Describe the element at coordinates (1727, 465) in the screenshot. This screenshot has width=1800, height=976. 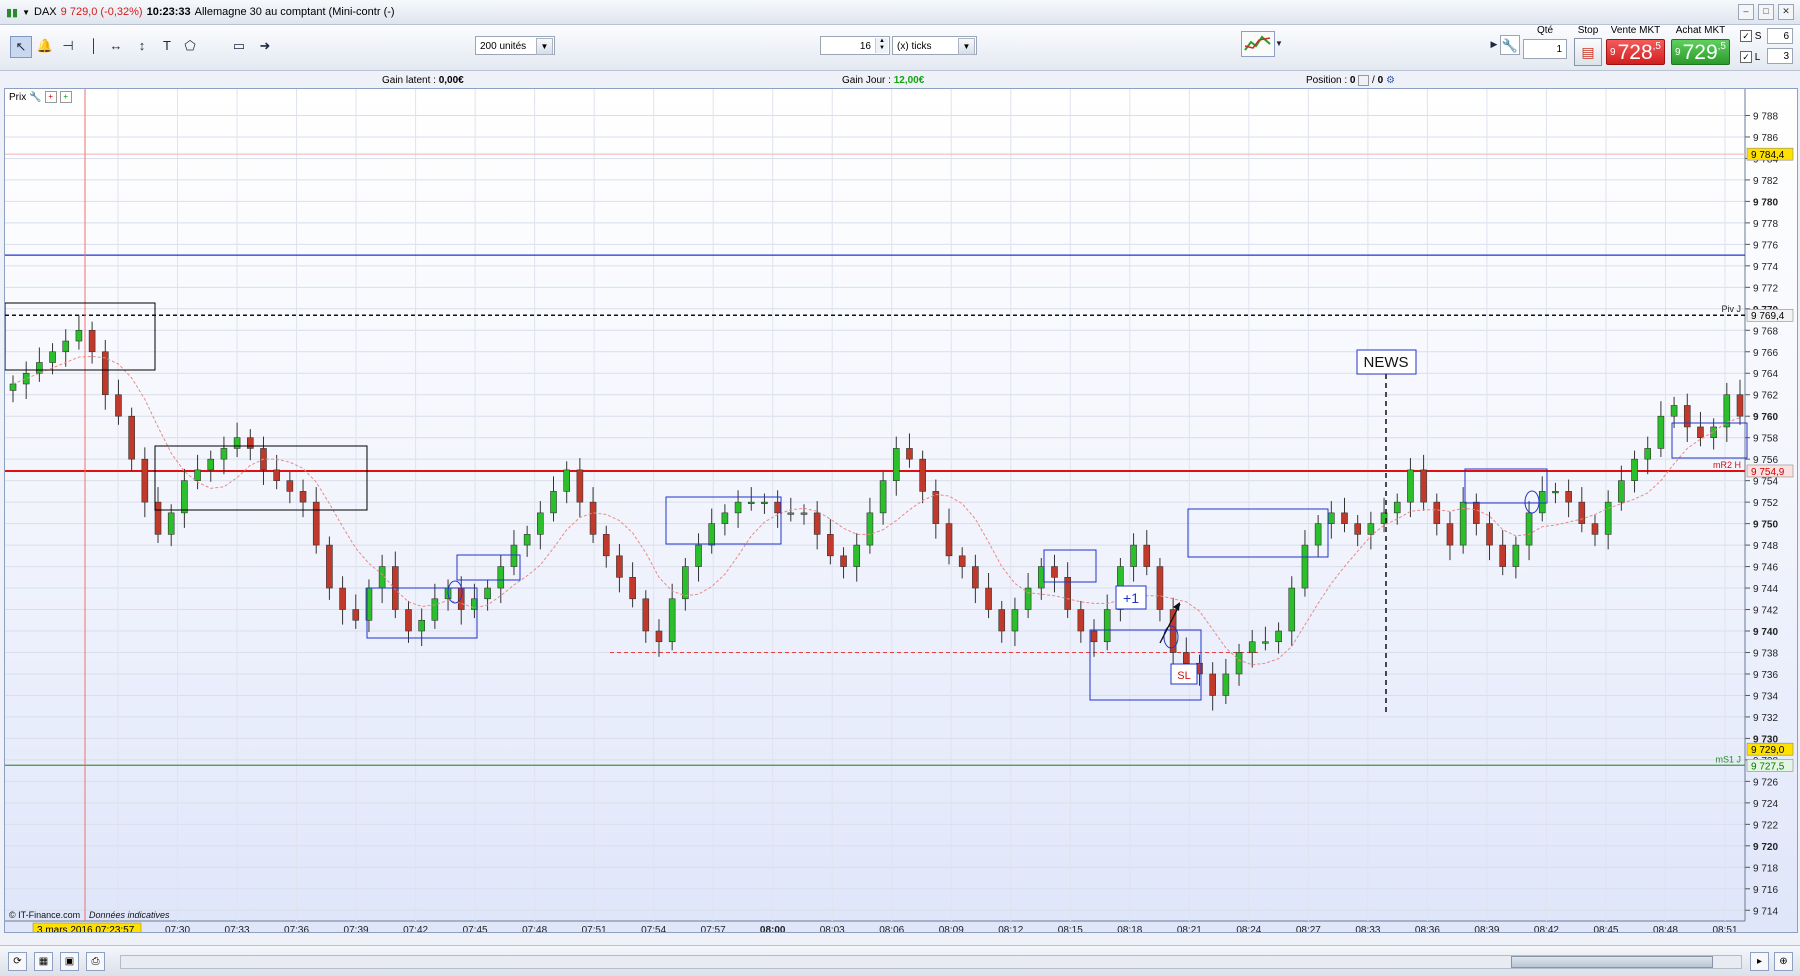
I see `line-label-mr2: mR2 H` at that location.